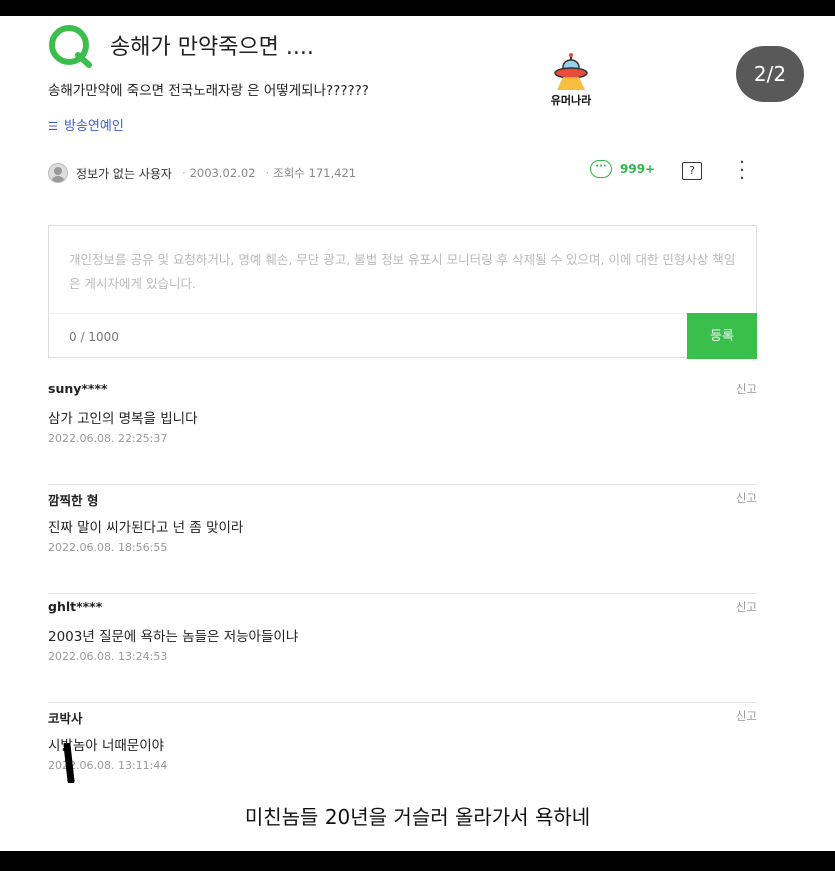 The image size is (835, 871). What do you see at coordinates (94, 337) in the screenshot?
I see `character-counter: 0 / 1000` at bounding box center [94, 337].